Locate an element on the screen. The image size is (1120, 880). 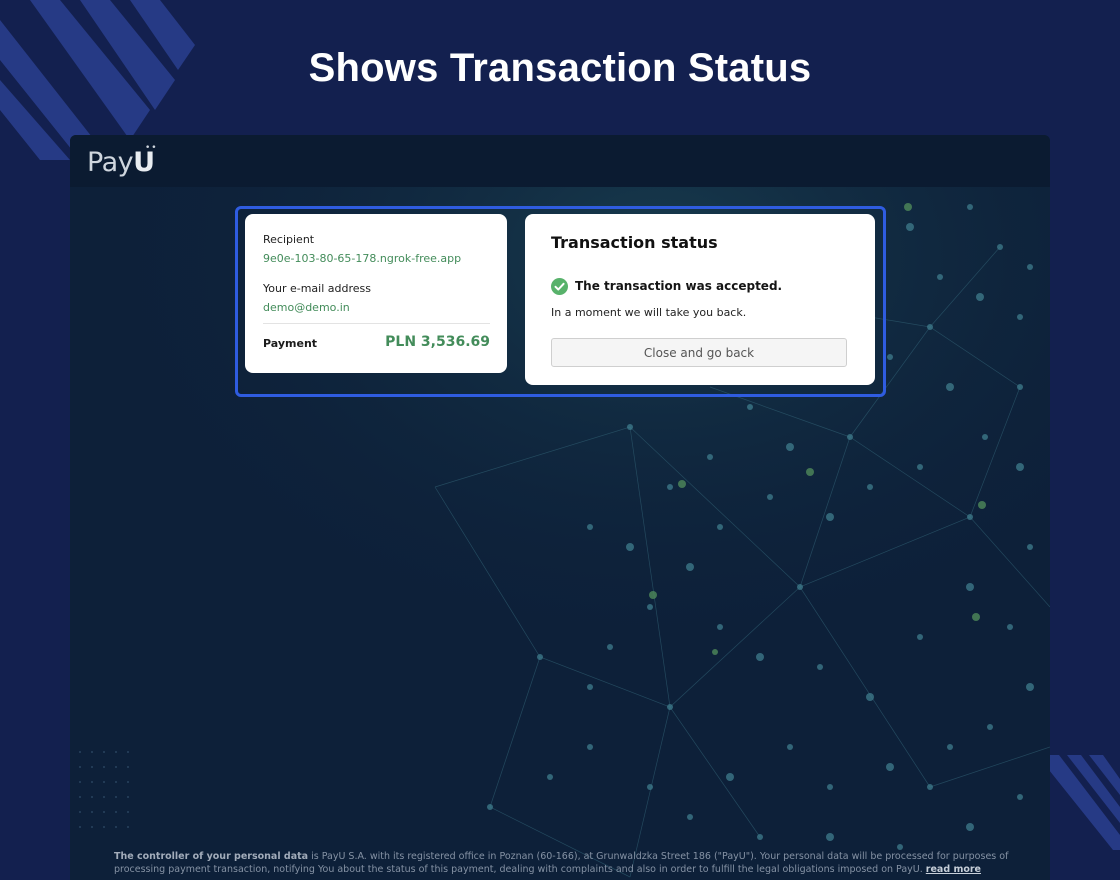
payment-label: Payment is located at coordinates (290, 343).